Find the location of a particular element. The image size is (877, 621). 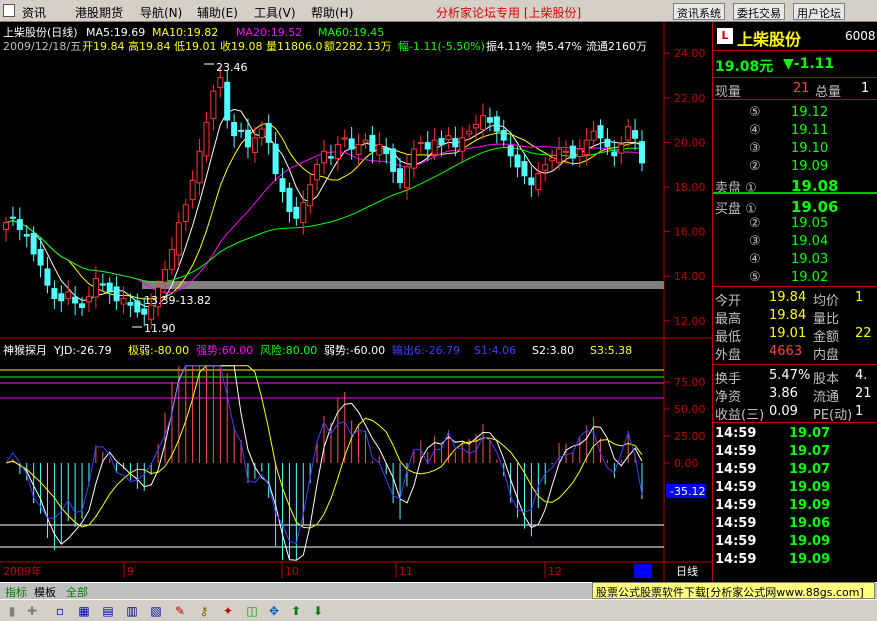

quote-row: ② 19.09 is located at coordinates (795, 167).